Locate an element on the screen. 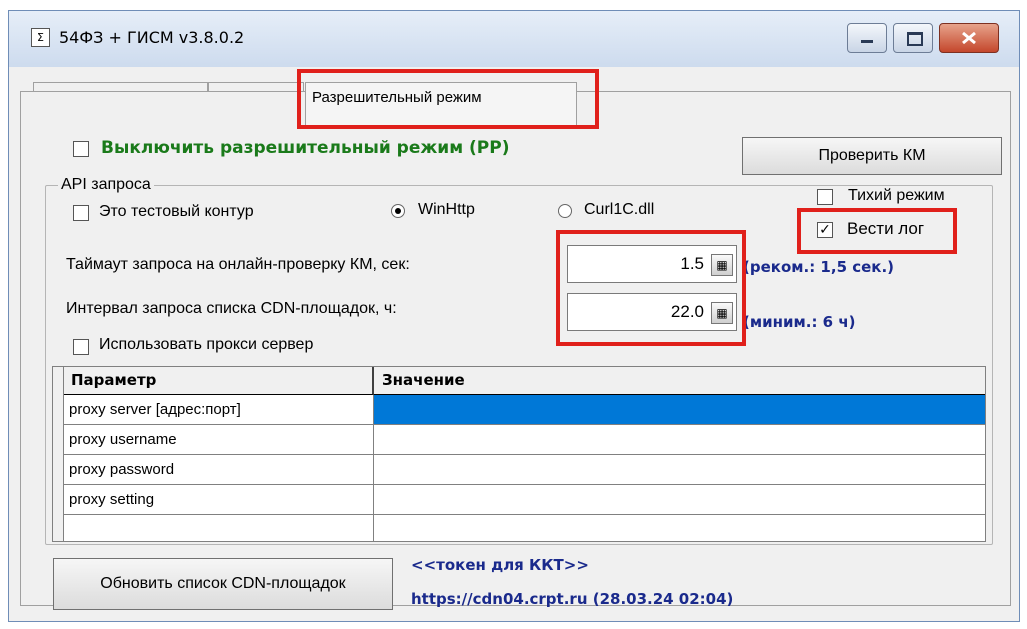 The width and height of the screenshot is (1027, 629). close-icon is located at coordinates (969, 38).